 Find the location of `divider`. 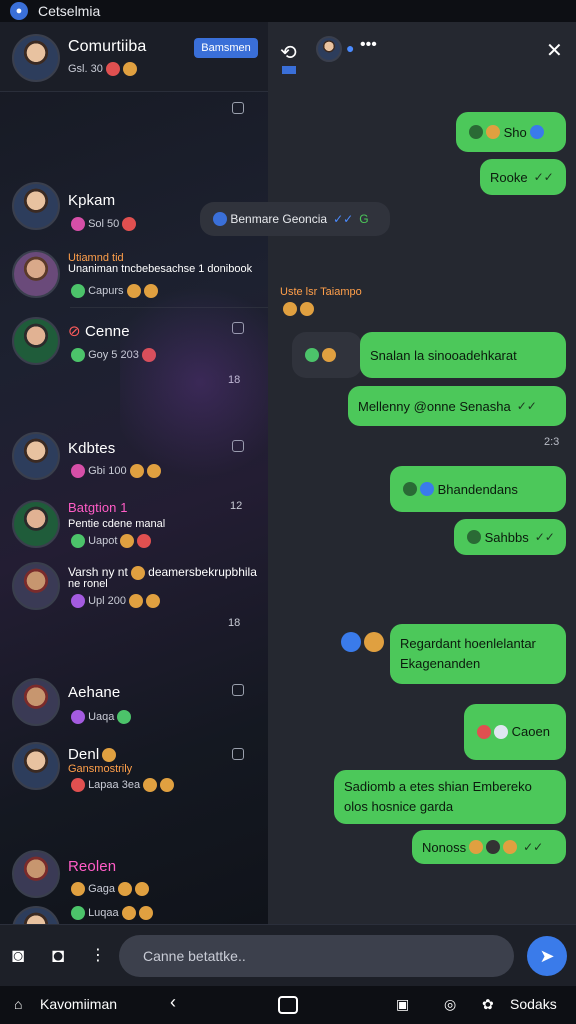

divider is located at coordinates (169, 307).